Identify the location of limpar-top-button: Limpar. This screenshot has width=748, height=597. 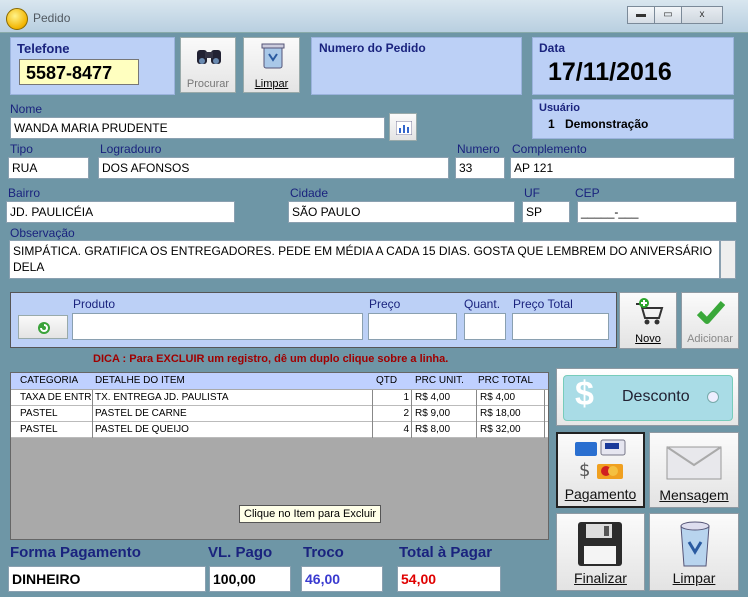
(271, 65).